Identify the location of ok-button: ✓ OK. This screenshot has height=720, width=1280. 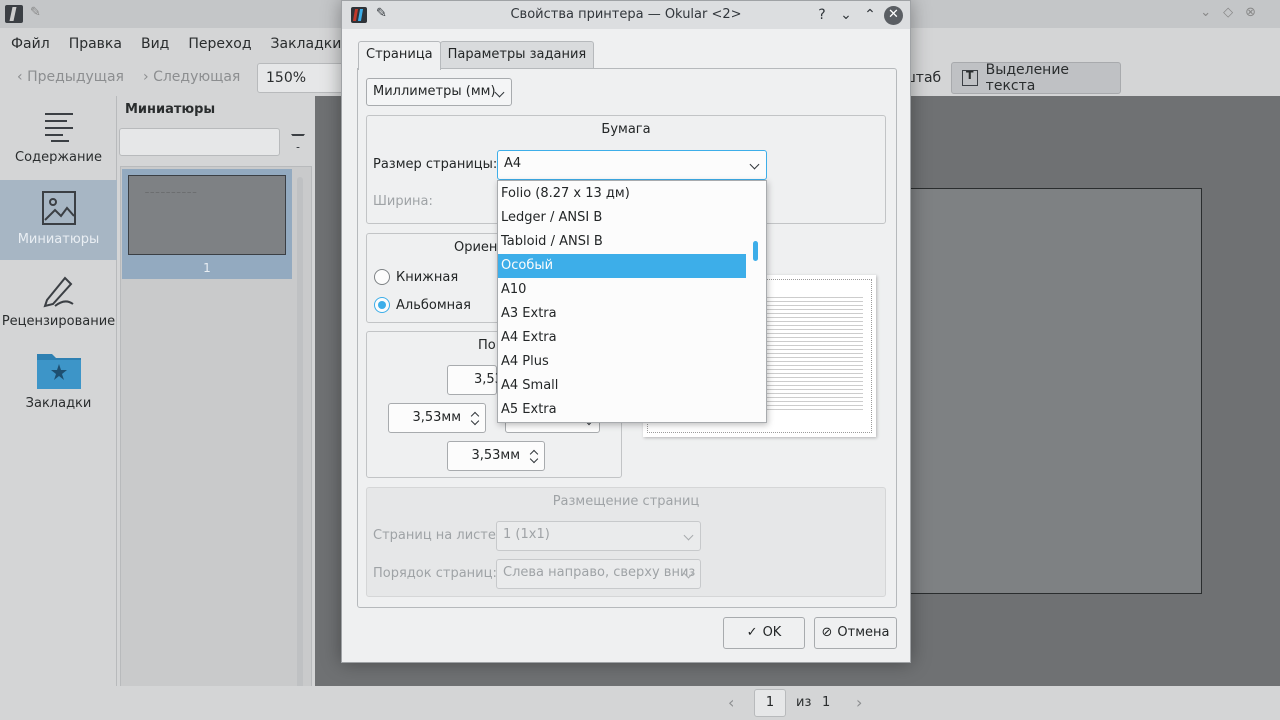
(764, 633).